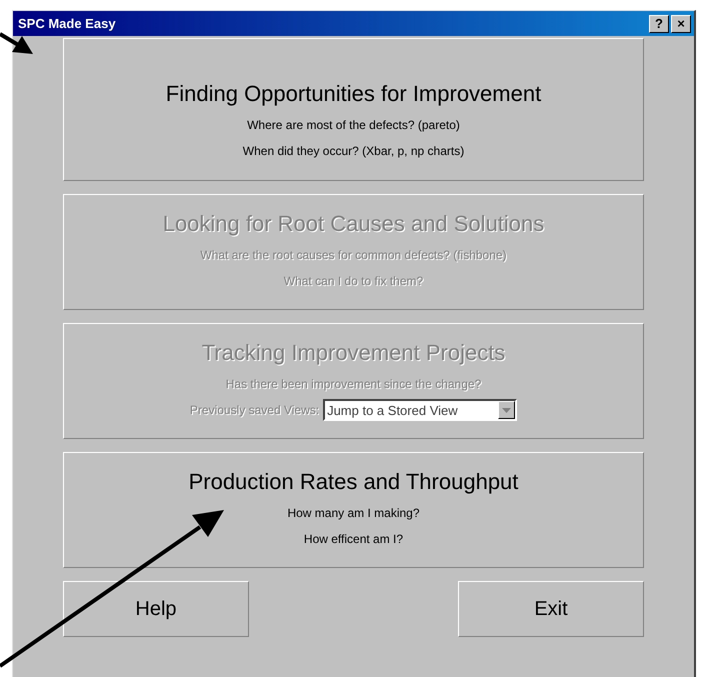 Image resolution: width=702 pixels, height=677 pixels. I want to click on panel-title: Looking for Root Causes and Solutions, so click(353, 224).